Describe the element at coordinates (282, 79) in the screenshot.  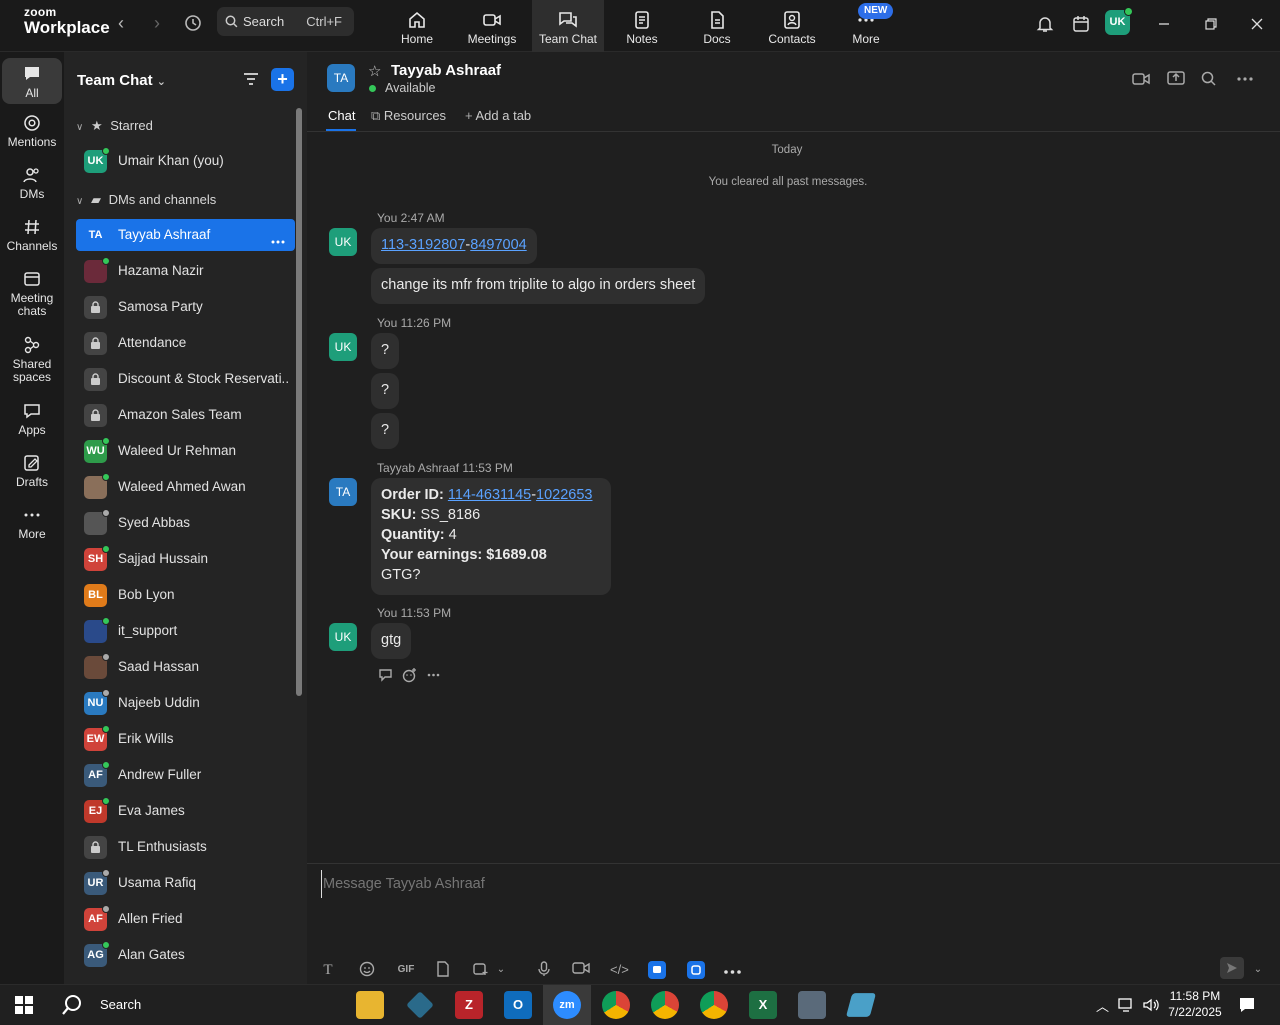
I see `new-chat-button: +` at that location.